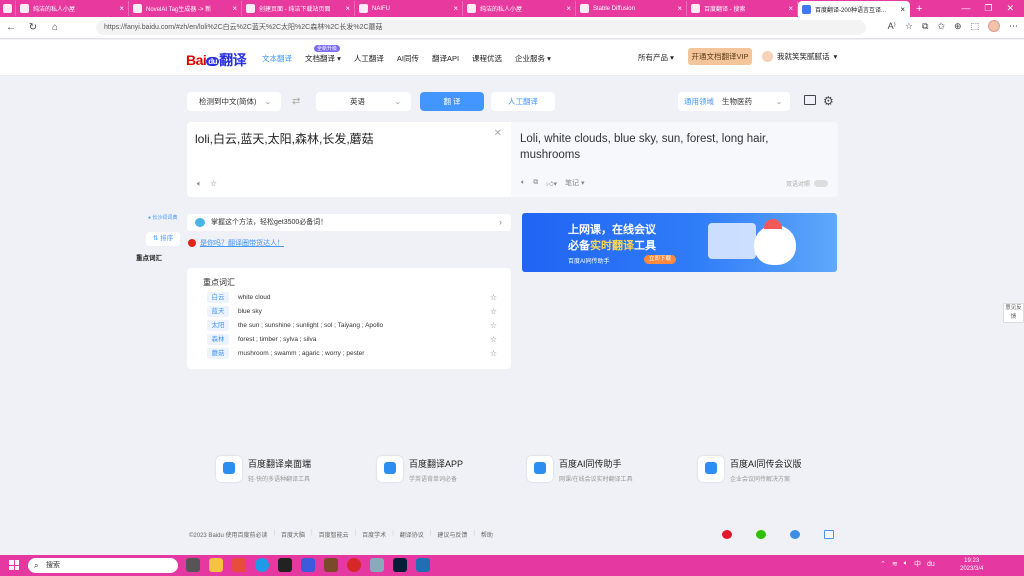 The image size is (1024, 576). I want to click on sidenav-keywords: 重点词汇, so click(149, 257).